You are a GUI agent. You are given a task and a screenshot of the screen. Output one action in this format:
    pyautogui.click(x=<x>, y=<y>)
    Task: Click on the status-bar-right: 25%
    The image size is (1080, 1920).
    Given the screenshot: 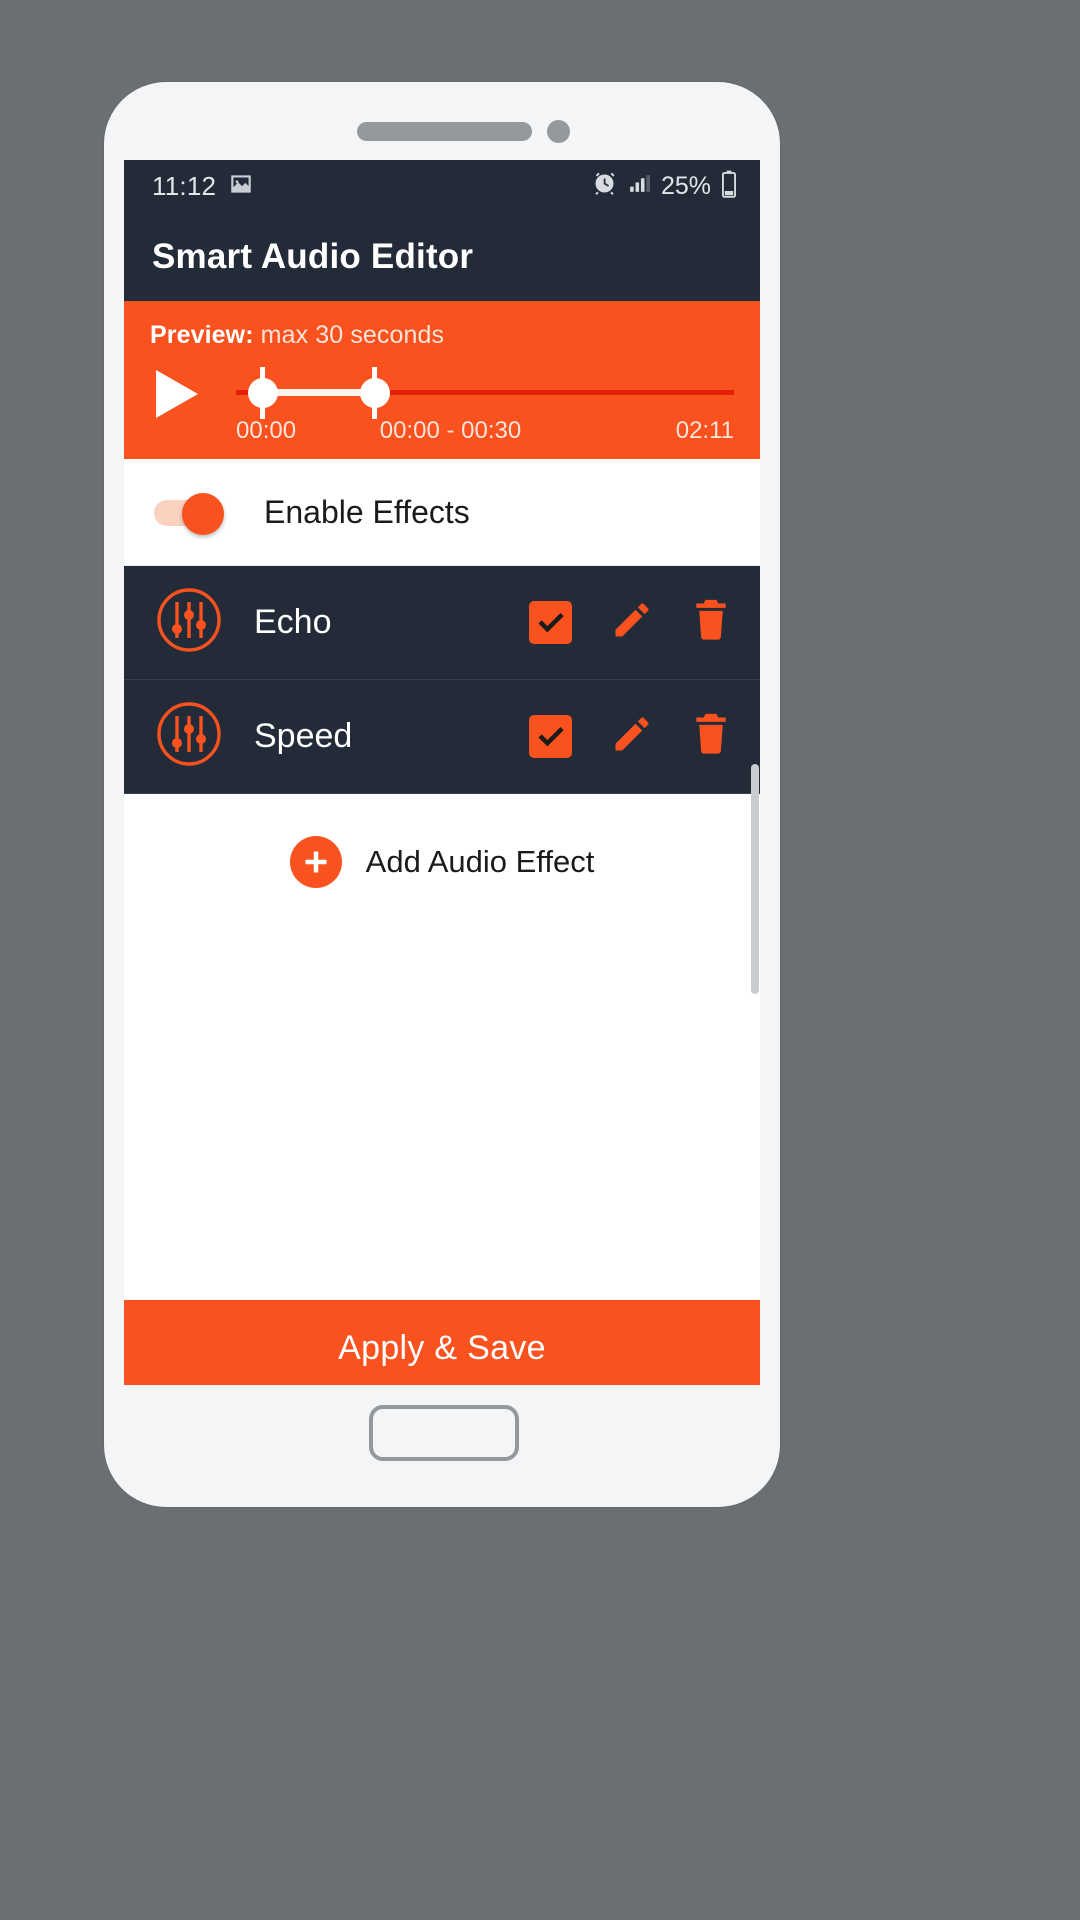 What is the action you would take?
    pyautogui.click(x=664, y=186)
    